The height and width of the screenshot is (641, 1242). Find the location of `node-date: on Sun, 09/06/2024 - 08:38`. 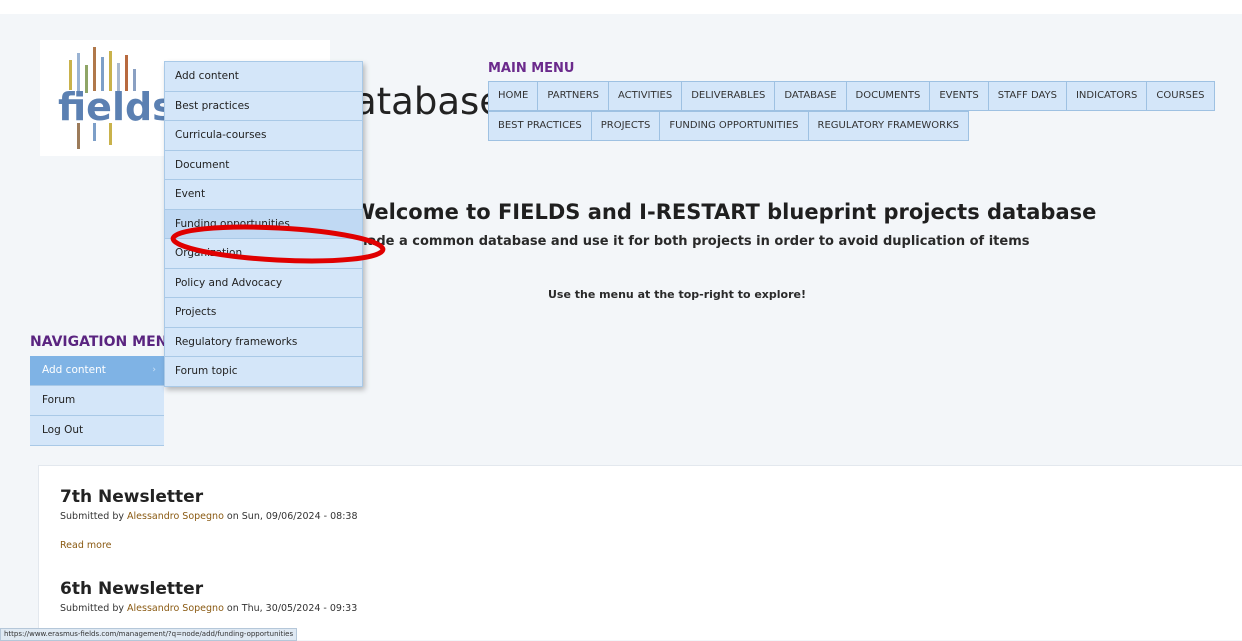

node-date: on Sun, 09/06/2024 - 08:38 is located at coordinates (292, 516).